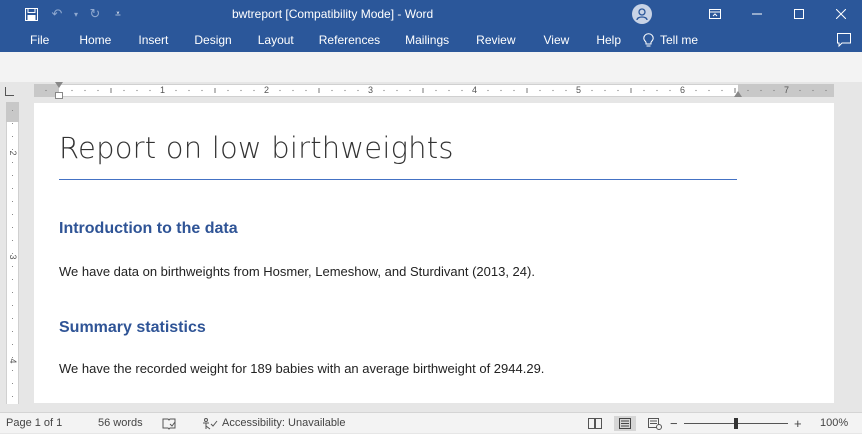  What do you see at coordinates (625, 423) in the screenshot?
I see `print-layout-button` at bounding box center [625, 423].